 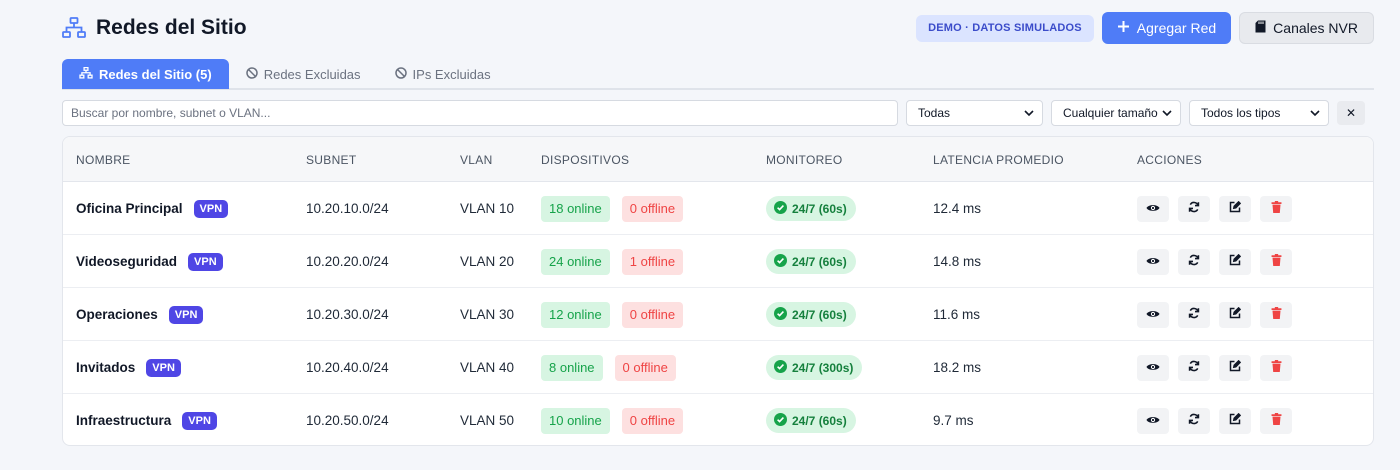 What do you see at coordinates (480, 113) in the screenshot?
I see `search-input` at bounding box center [480, 113].